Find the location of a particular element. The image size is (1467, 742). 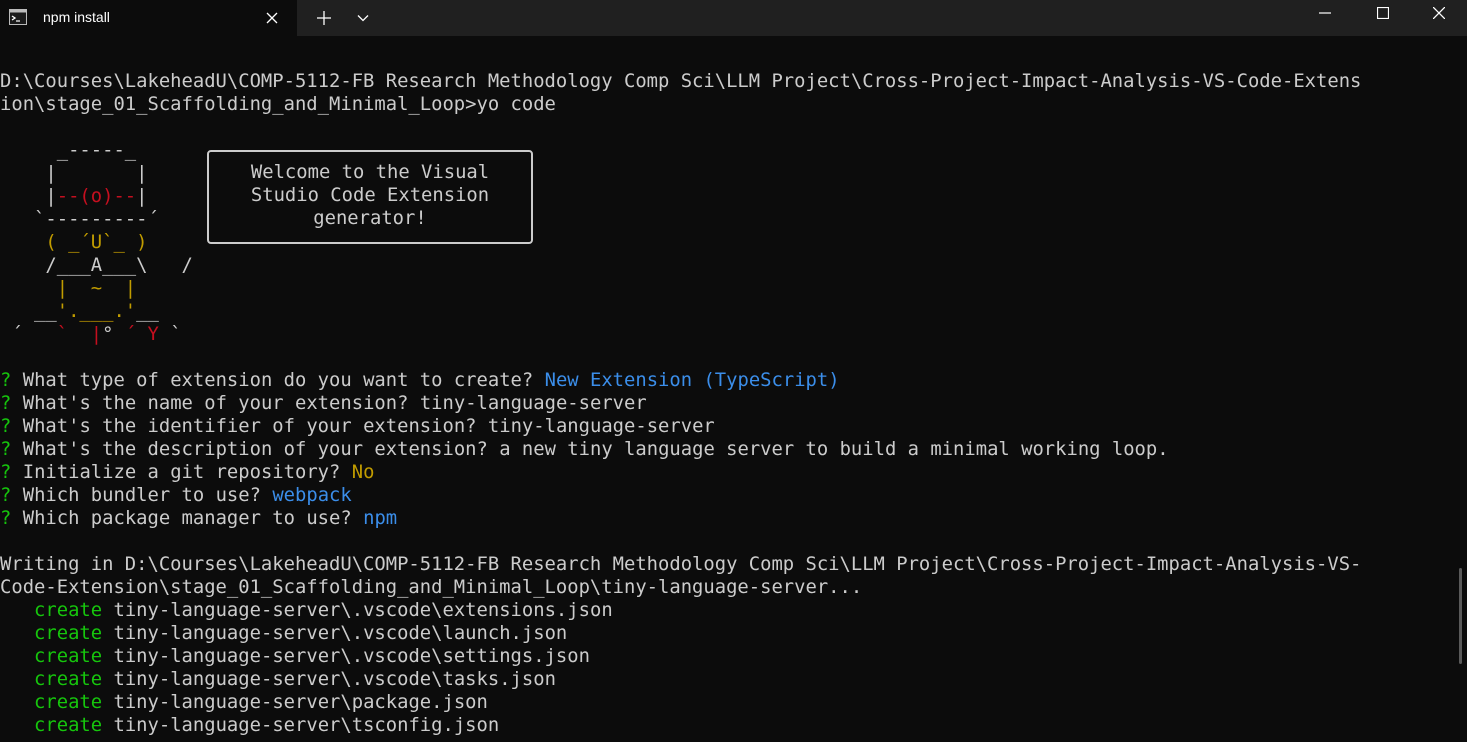

tab-title: npm install is located at coordinates (76, 17).